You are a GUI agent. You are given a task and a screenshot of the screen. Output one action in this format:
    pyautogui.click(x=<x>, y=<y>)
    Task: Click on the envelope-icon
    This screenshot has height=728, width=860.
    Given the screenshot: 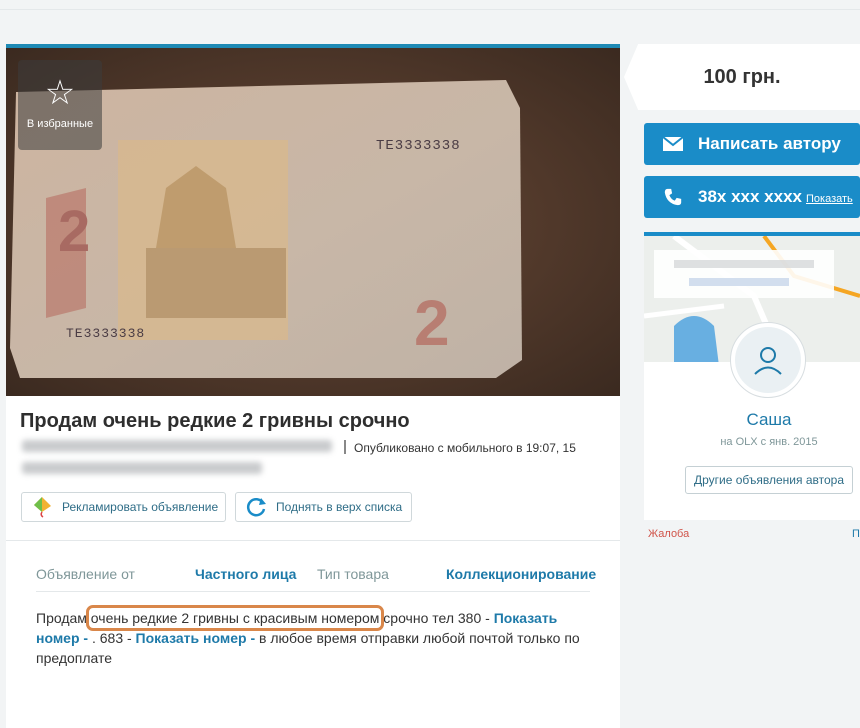 What is the action you would take?
    pyautogui.click(x=673, y=143)
    